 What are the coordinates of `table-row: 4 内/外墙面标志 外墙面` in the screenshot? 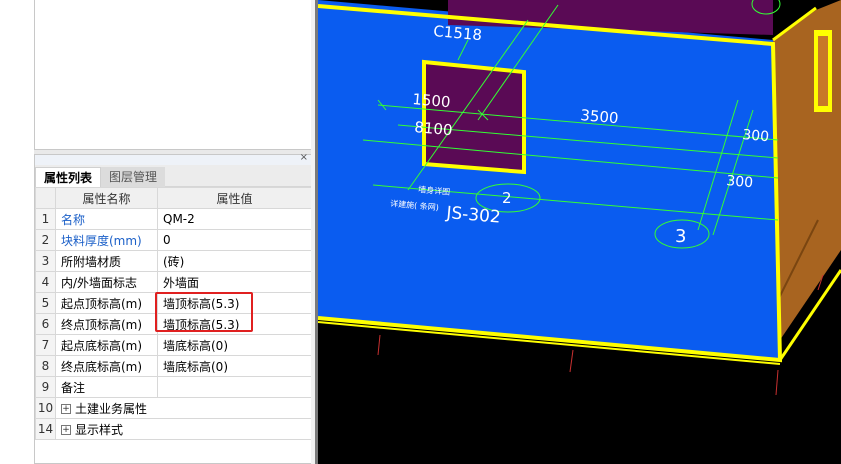 It's located at (173, 282).